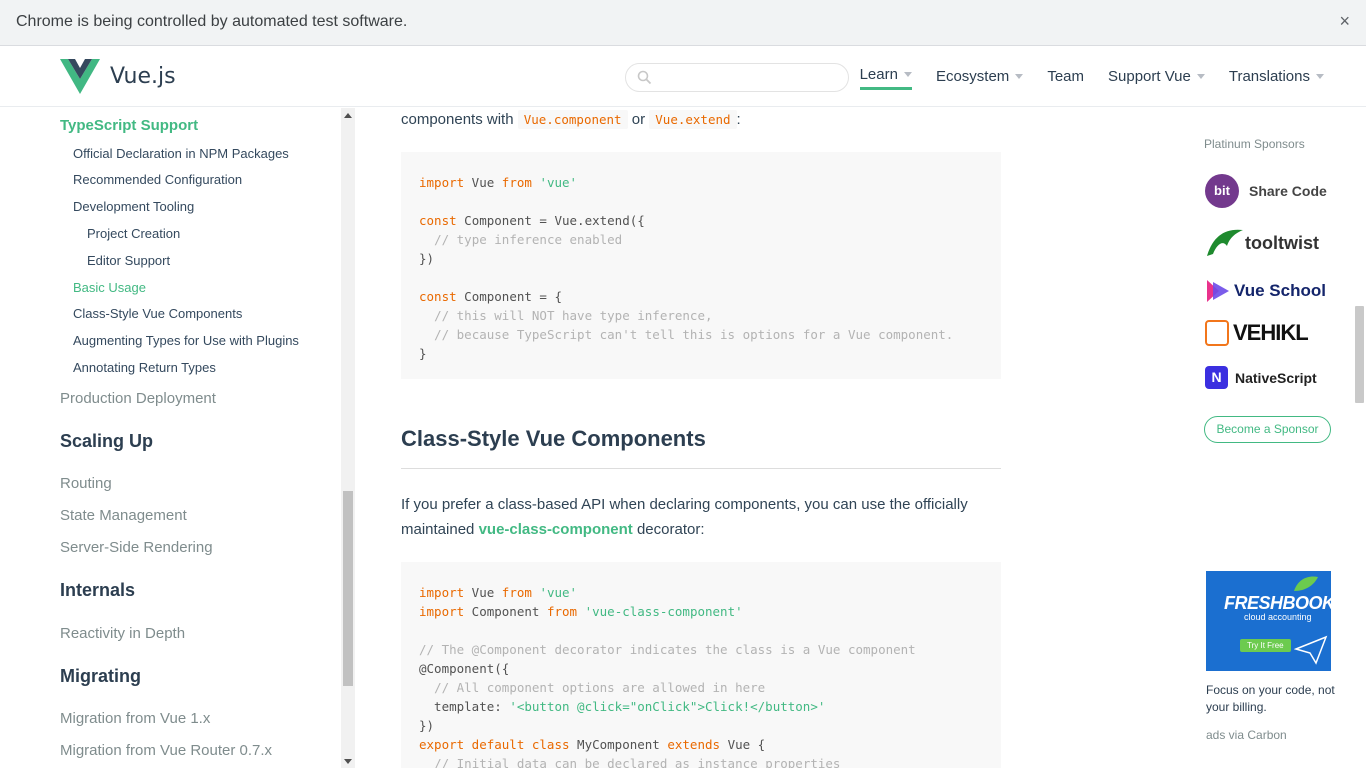 The image size is (1366, 768). Describe the element at coordinates (86, 483) in the screenshot. I see `sidebar-item-routing: Routing` at that location.